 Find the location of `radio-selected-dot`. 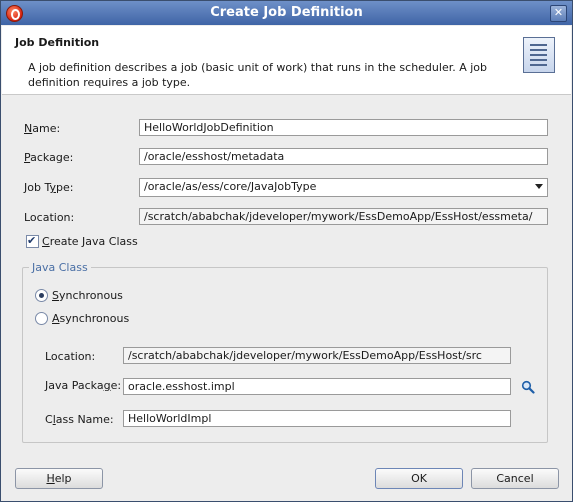

radio-selected-dot is located at coordinates (41, 295).